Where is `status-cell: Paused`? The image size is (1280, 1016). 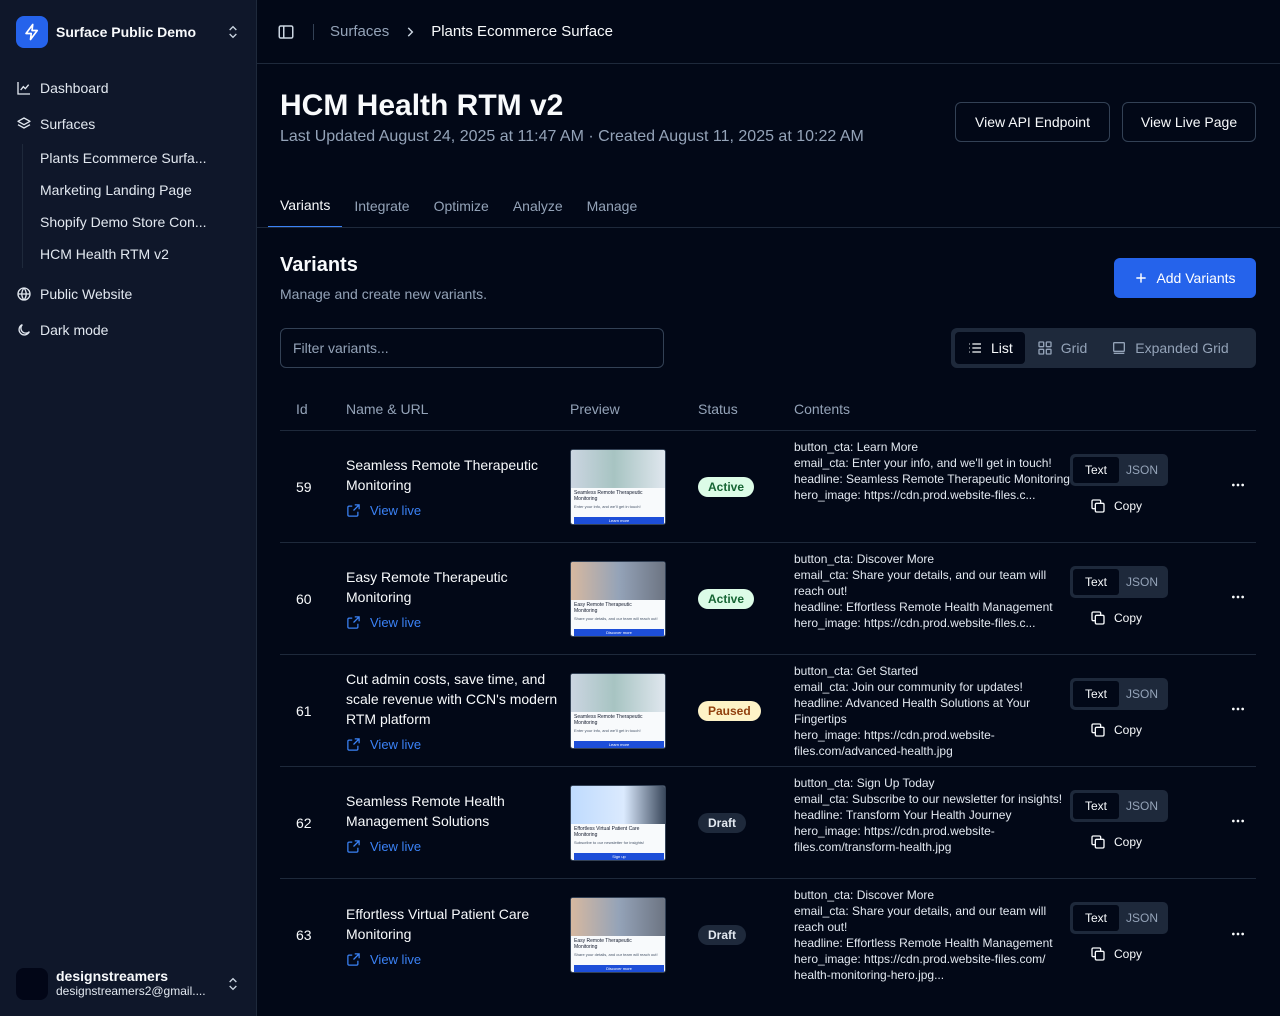 status-cell: Paused is located at coordinates (746, 710).